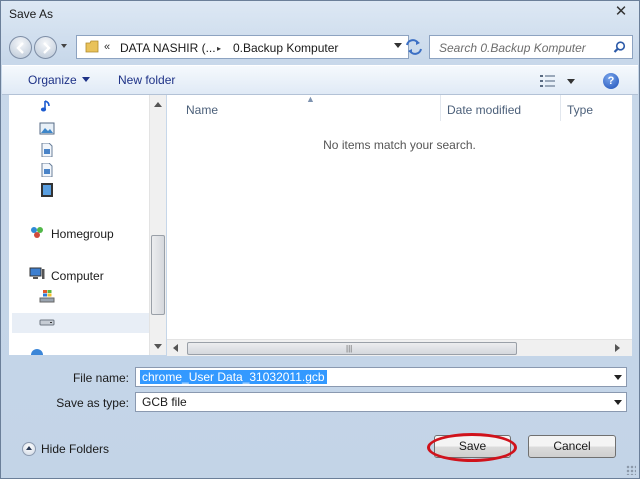 Image resolution: width=640 pixels, height=479 pixels. What do you see at coordinates (320, 15) in the screenshot?
I see `title-bar: Save As ✕` at bounding box center [320, 15].